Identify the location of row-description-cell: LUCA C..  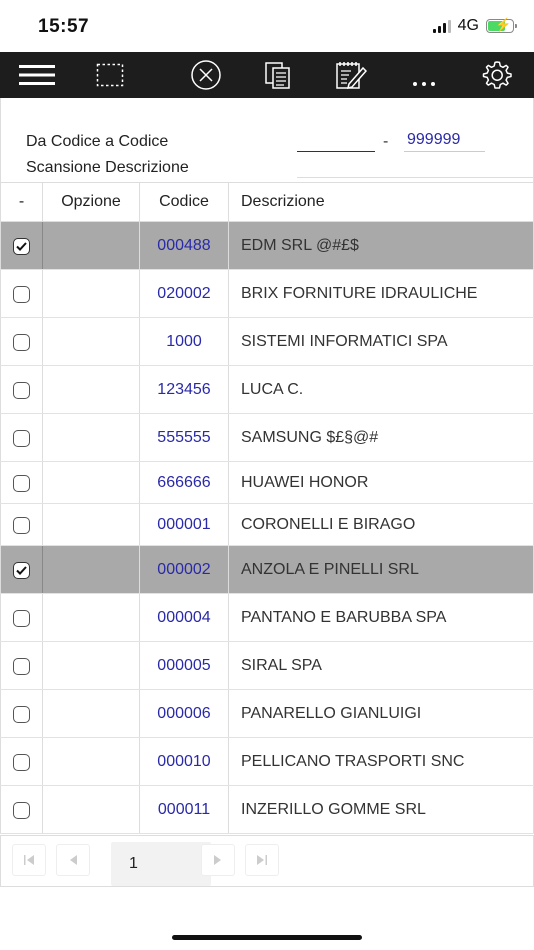
(381, 390).